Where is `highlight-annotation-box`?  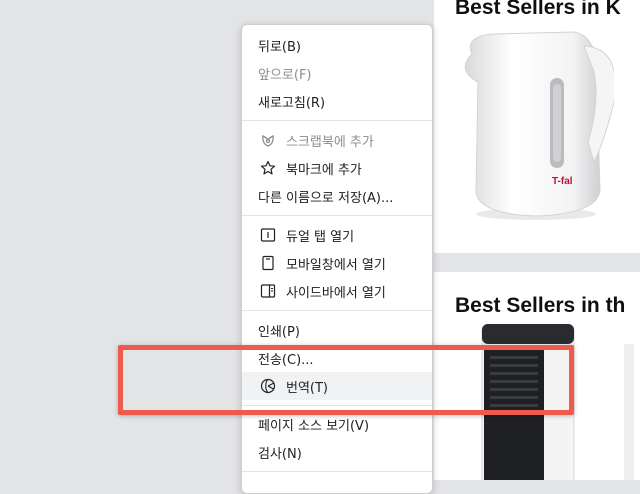
highlight-annotation-box is located at coordinates (346, 380).